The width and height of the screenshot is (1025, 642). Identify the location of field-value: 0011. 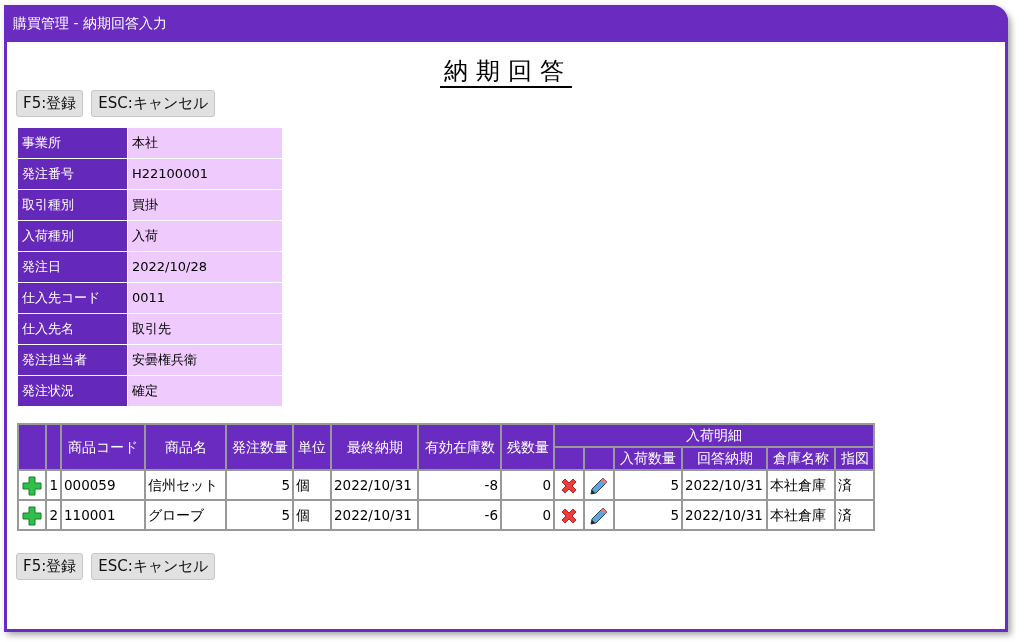
(205, 298).